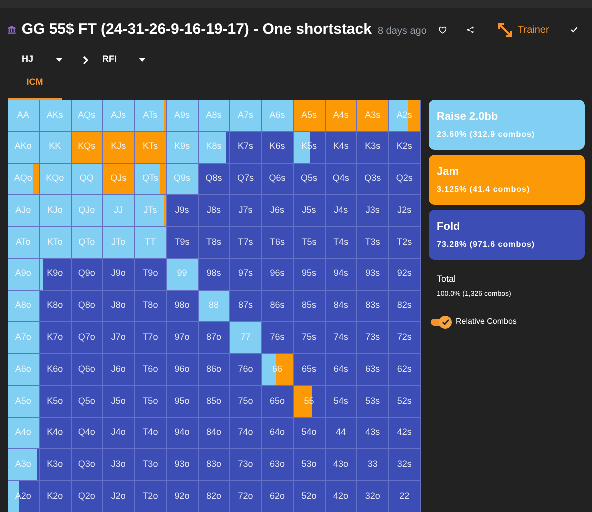 The height and width of the screenshot is (512, 592). Describe the element at coordinates (373, 243) in the screenshot. I see `hand-cell: T3s` at that location.